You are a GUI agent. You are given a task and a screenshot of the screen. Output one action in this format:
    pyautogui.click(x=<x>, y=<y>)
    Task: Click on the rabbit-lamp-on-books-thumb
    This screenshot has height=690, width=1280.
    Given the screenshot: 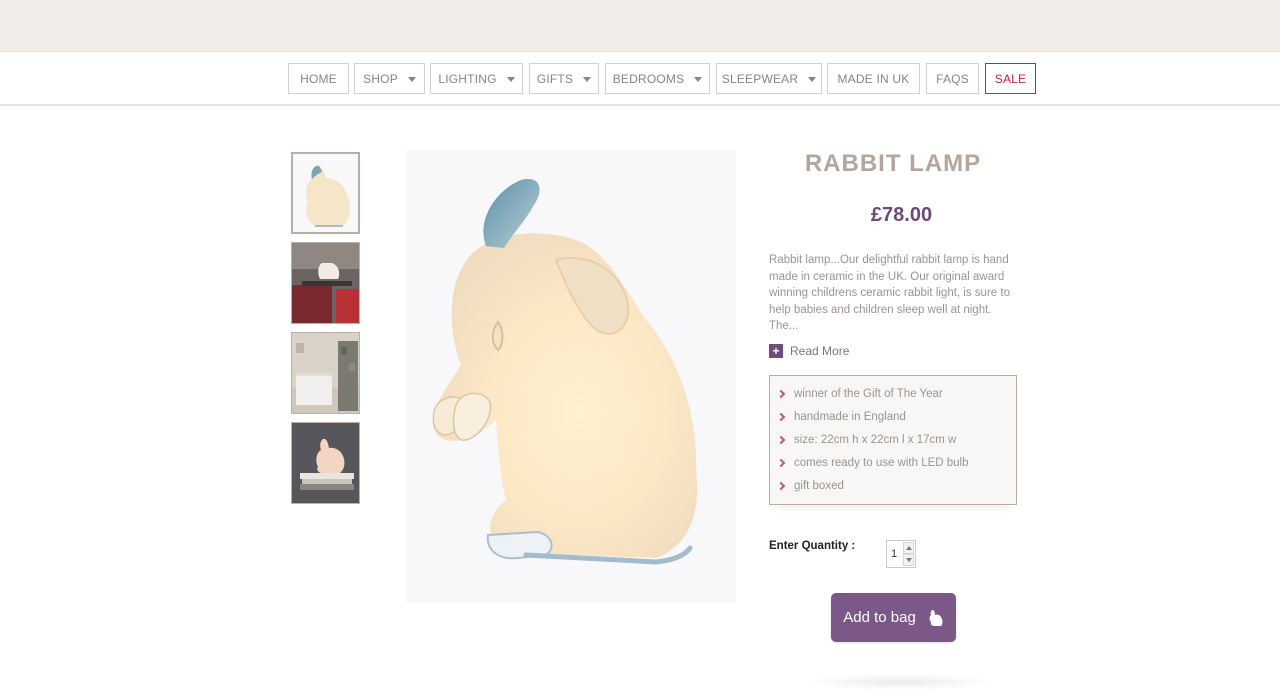 What is the action you would take?
    pyautogui.click(x=325, y=463)
    